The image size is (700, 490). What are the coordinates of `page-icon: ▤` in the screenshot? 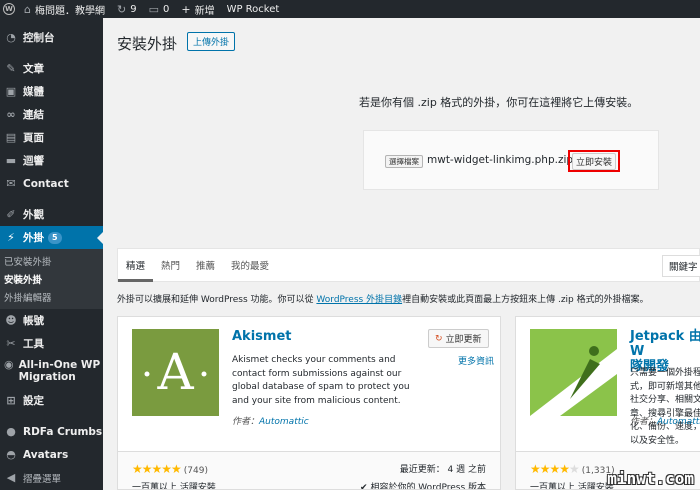 It's located at (11, 137).